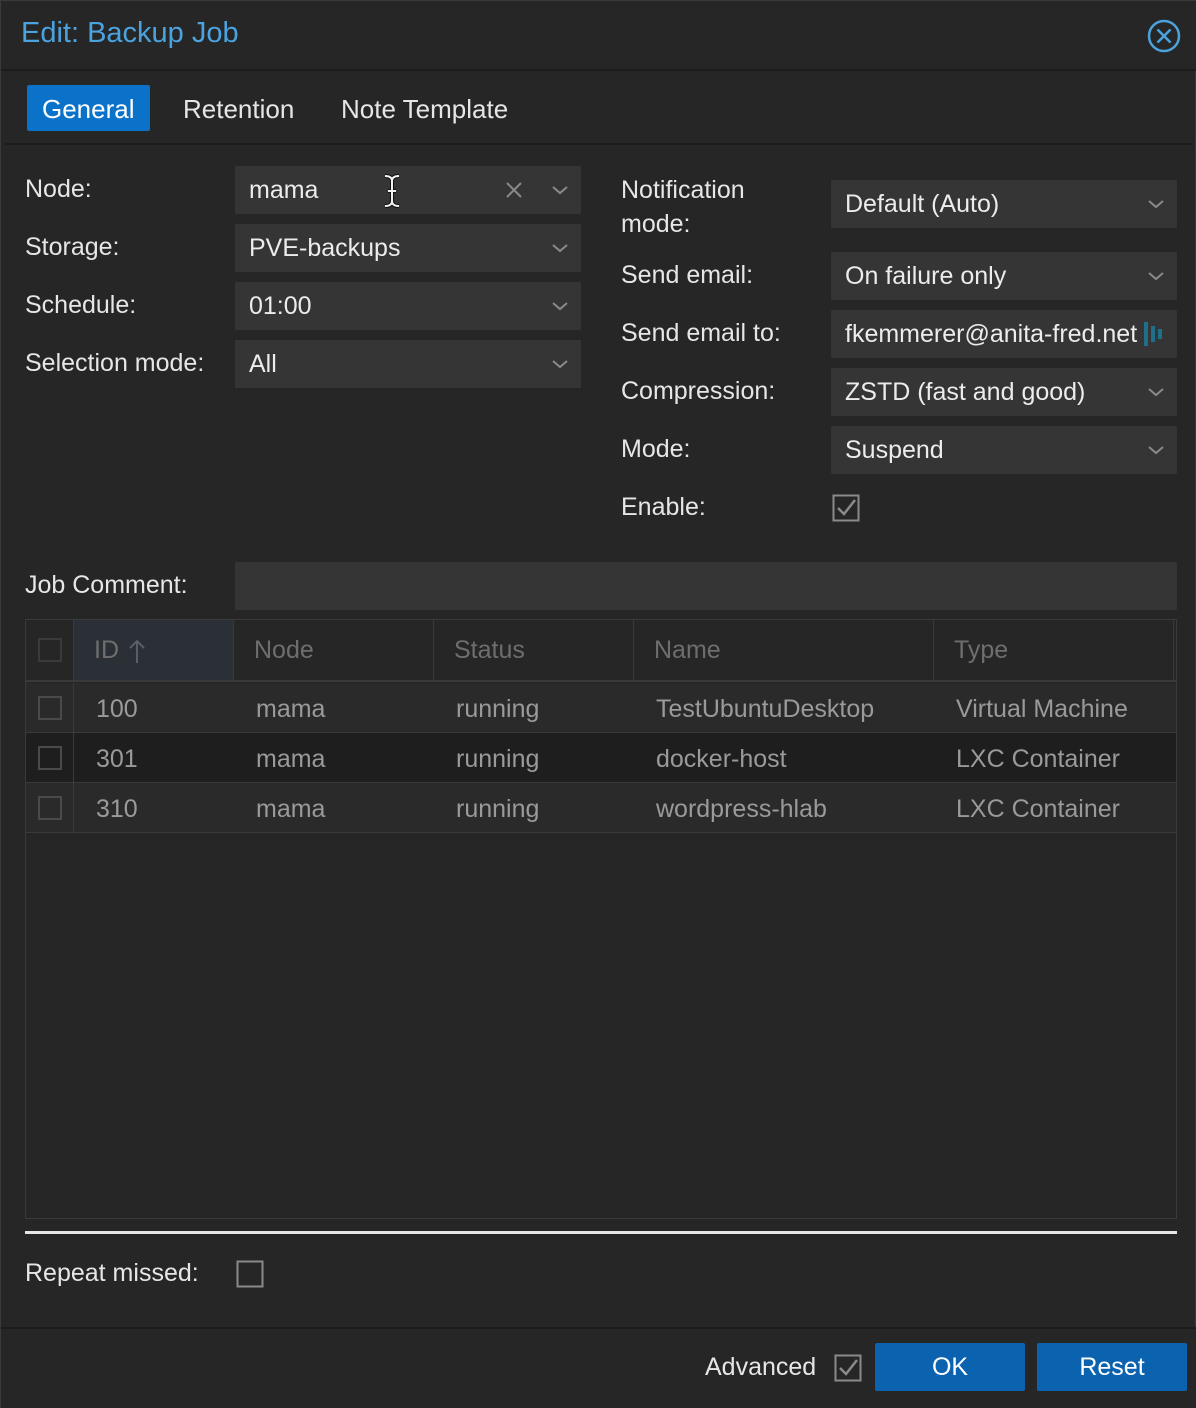  What do you see at coordinates (1054, 650) in the screenshot?
I see `column-header-type: Type` at bounding box center [1054, 650].